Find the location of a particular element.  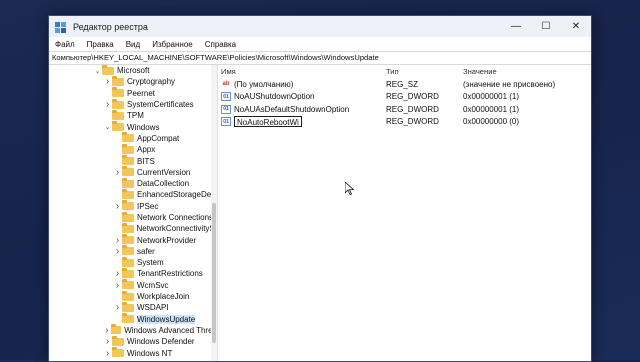

tree-item-label: safer is located at coordinates (146, 251).